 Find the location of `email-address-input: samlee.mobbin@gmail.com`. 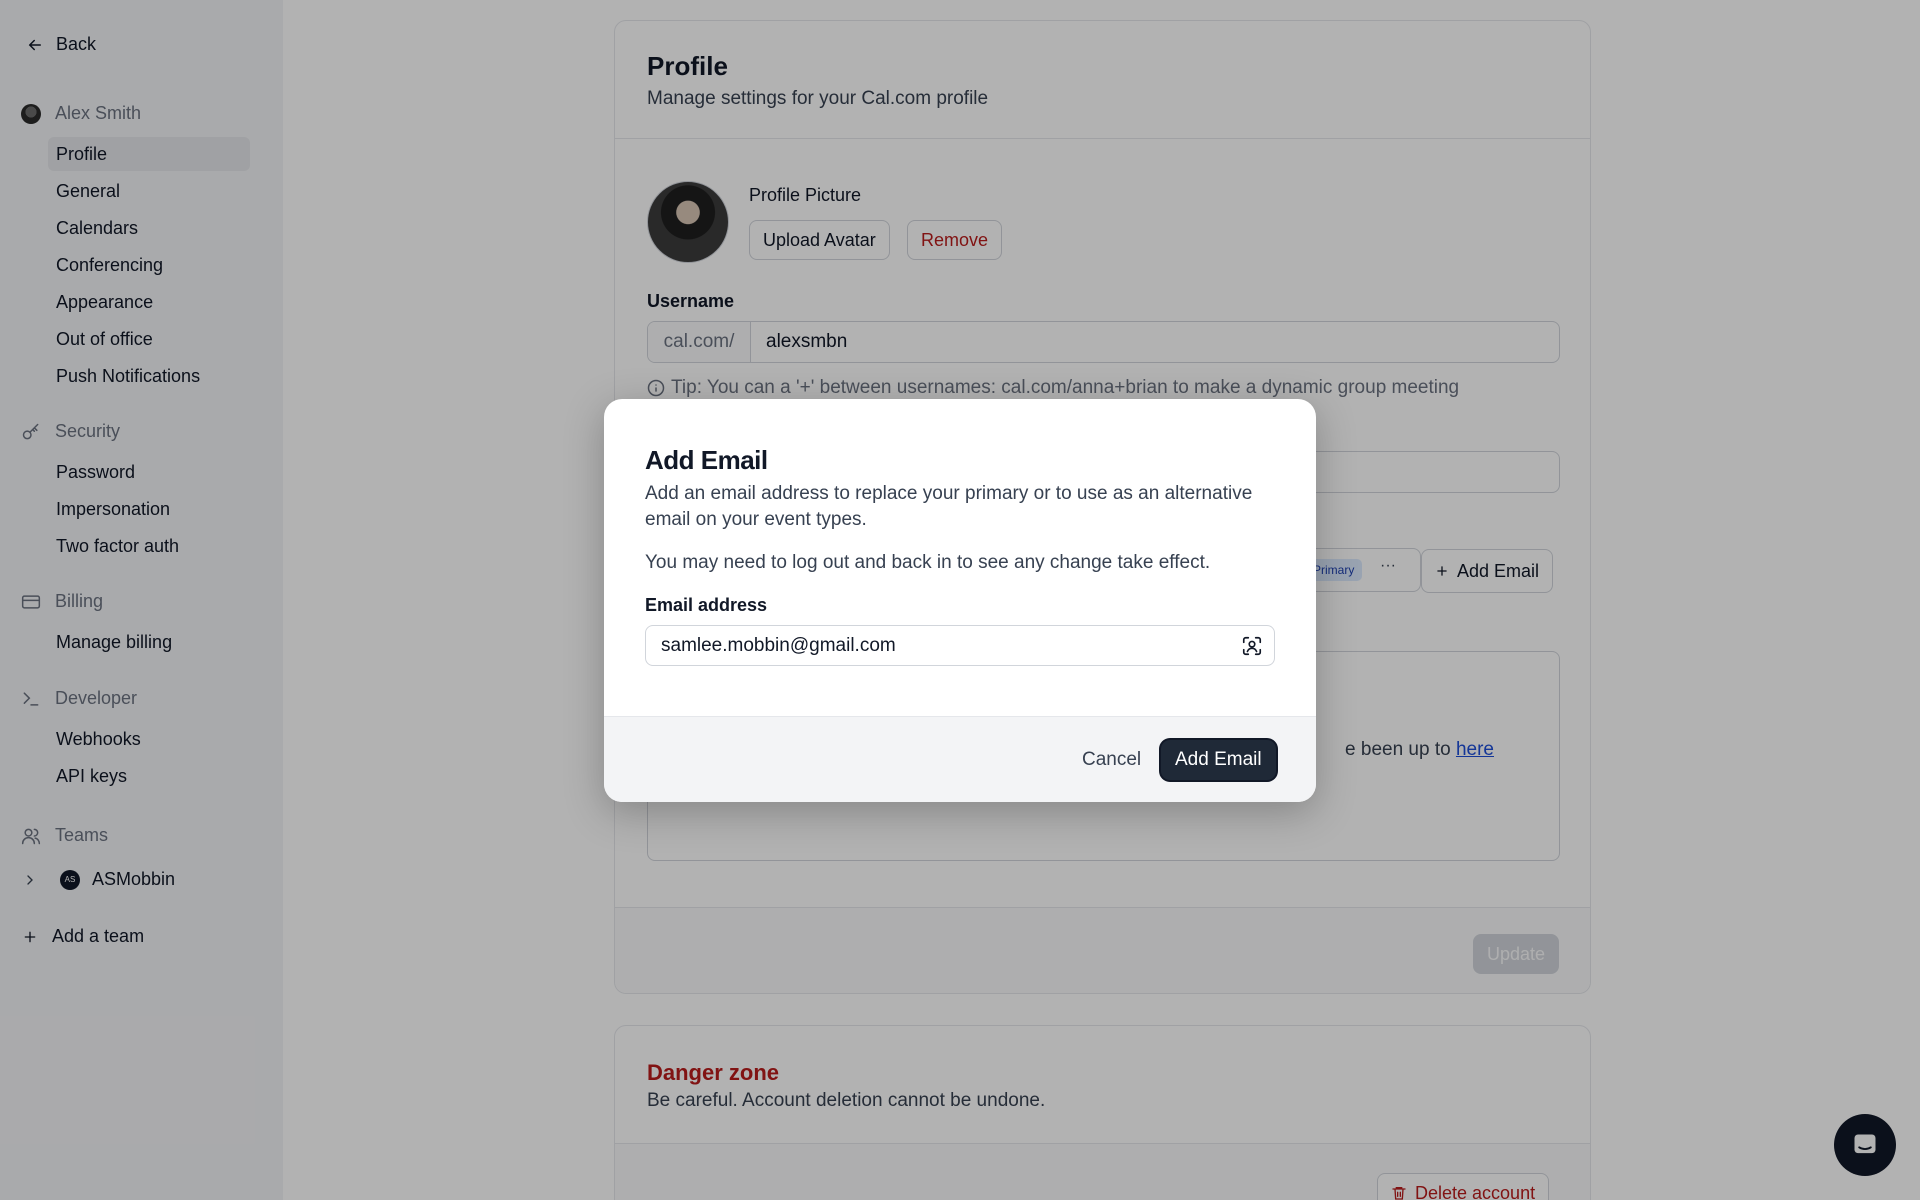

email-address-input: samlee.mobbin@gmail.com is located at coordinates (960, 645).